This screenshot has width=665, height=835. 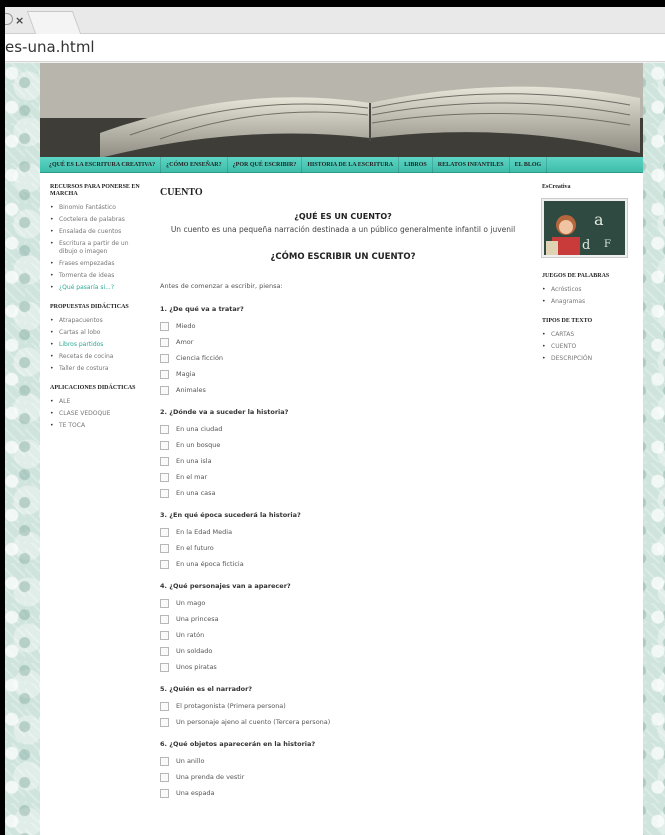 I want to click on nav-item-escritura-creativa: ¿QUÉ ES LA ESCRITURA CREATIVA?, so click(x=103, y=164).